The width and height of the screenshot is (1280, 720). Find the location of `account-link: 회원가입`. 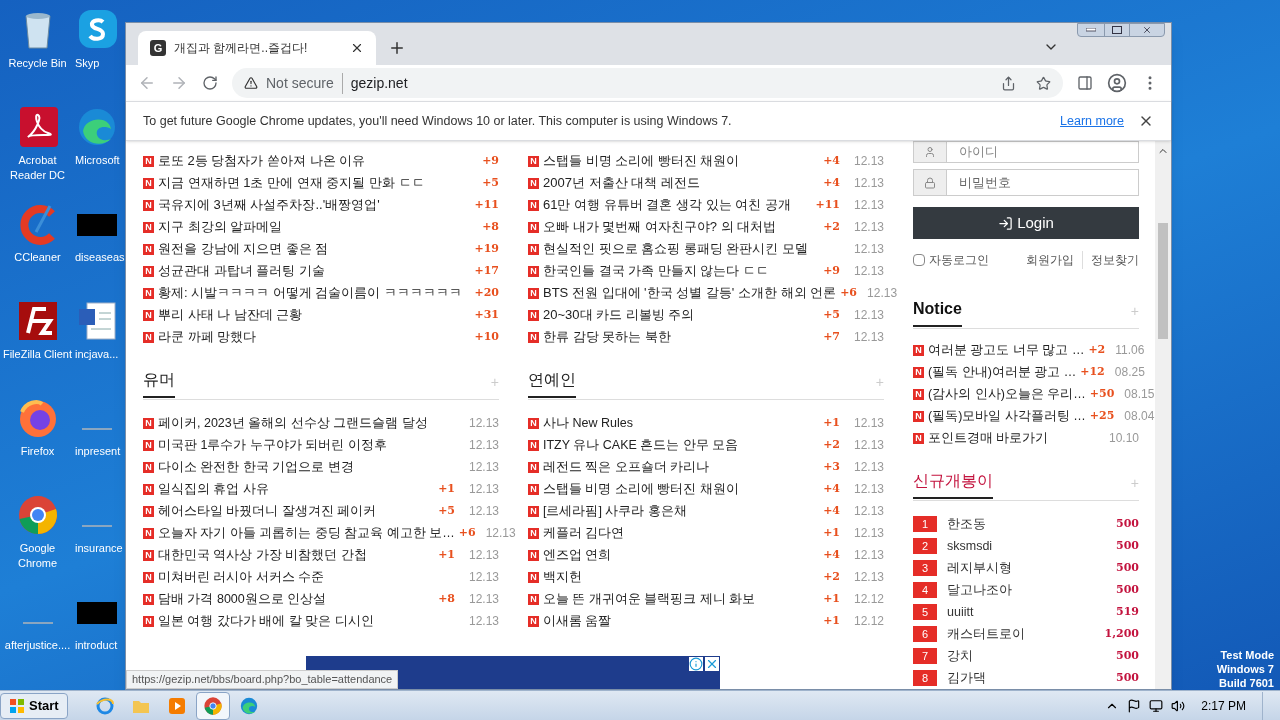

account-link: 회원가입 is located at coordinates (1050, 260).